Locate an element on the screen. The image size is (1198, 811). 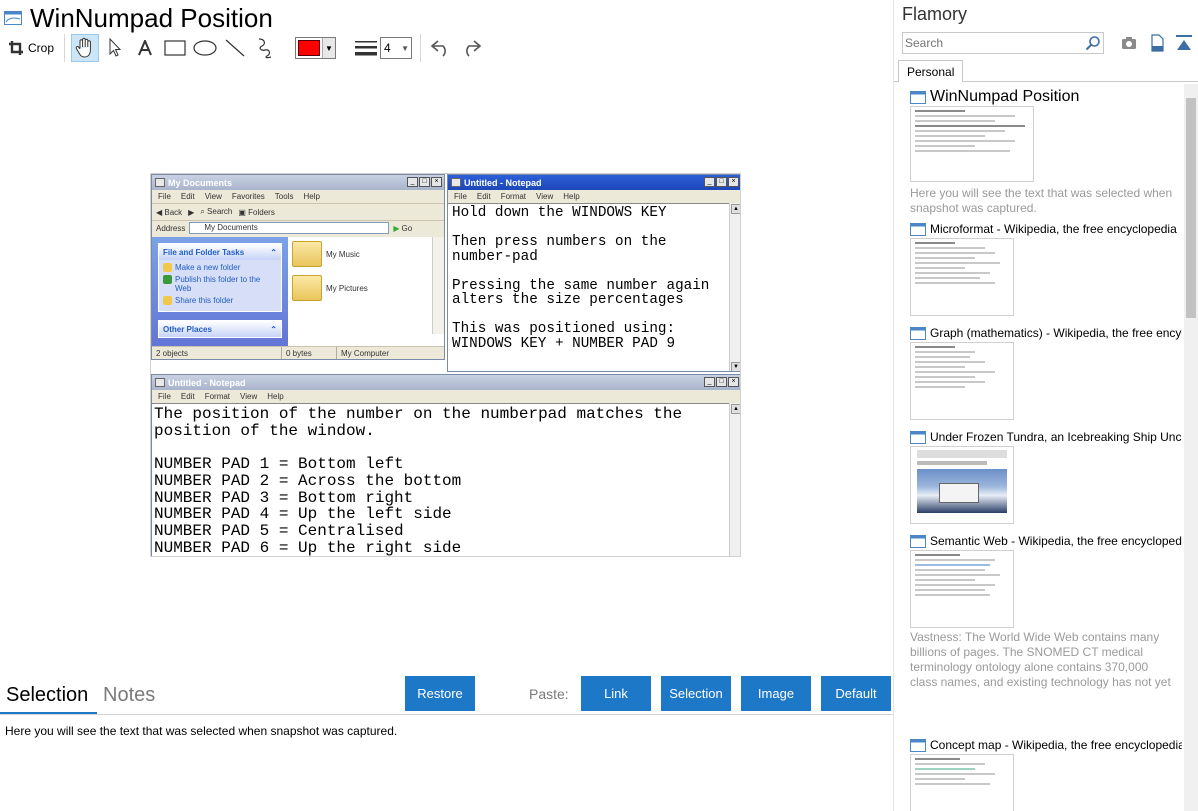
undo-button is located at coordinates (441, 48).